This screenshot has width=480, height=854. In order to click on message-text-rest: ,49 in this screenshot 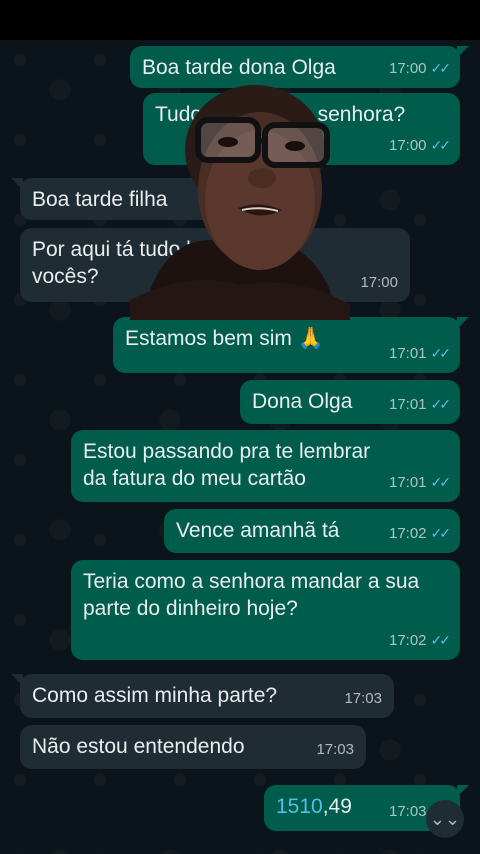, I will do `click(337, 806)`.